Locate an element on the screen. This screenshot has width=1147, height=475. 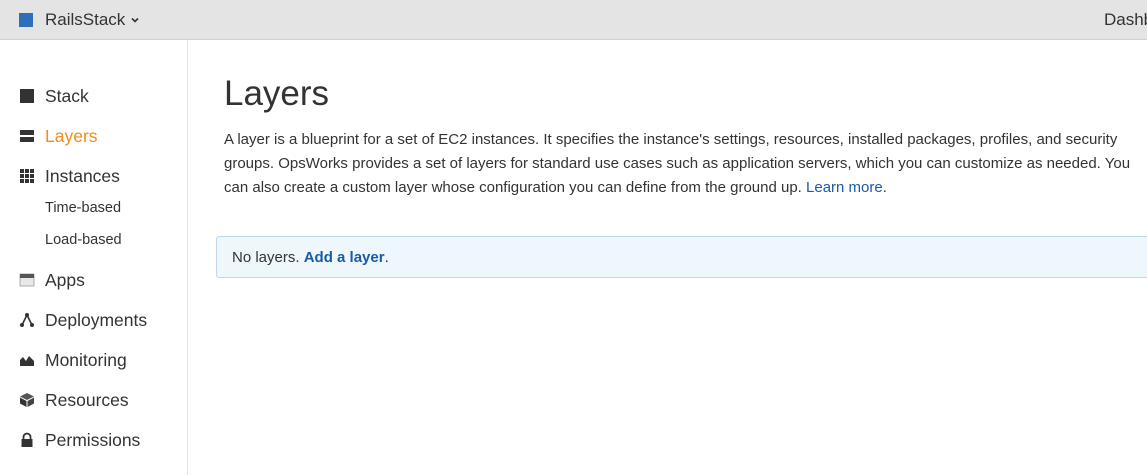
monitoring-icon is located at coordinates (27, 360).